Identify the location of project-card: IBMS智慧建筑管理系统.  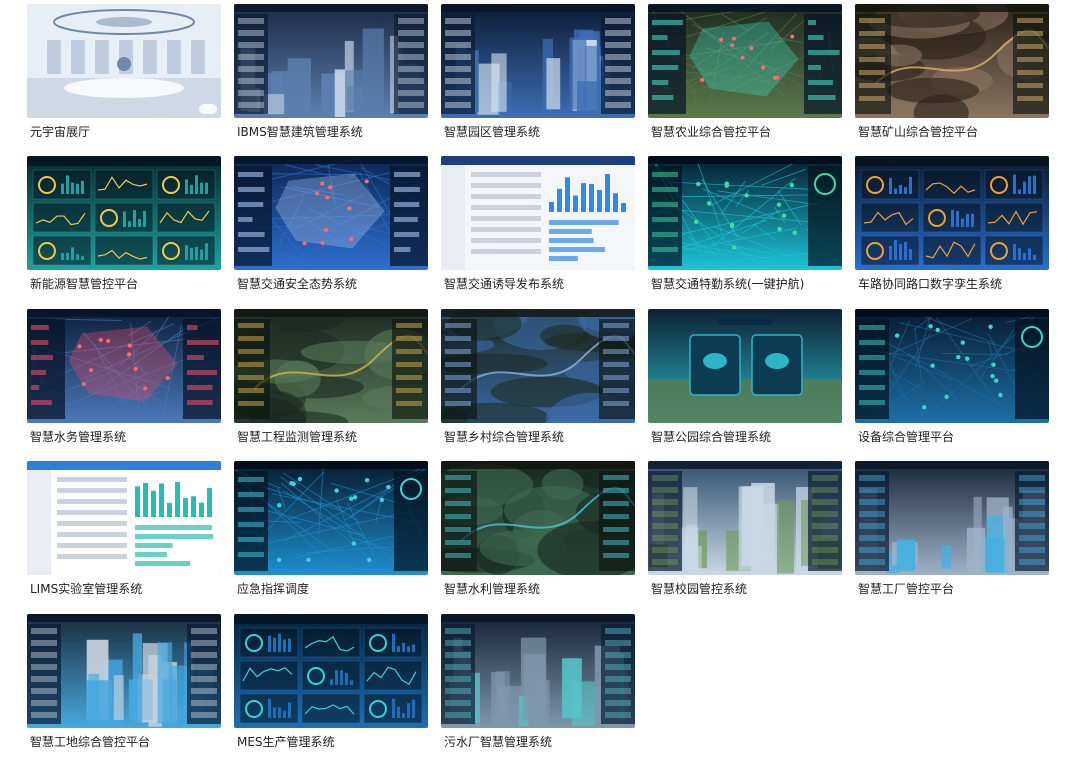
(331, 80).